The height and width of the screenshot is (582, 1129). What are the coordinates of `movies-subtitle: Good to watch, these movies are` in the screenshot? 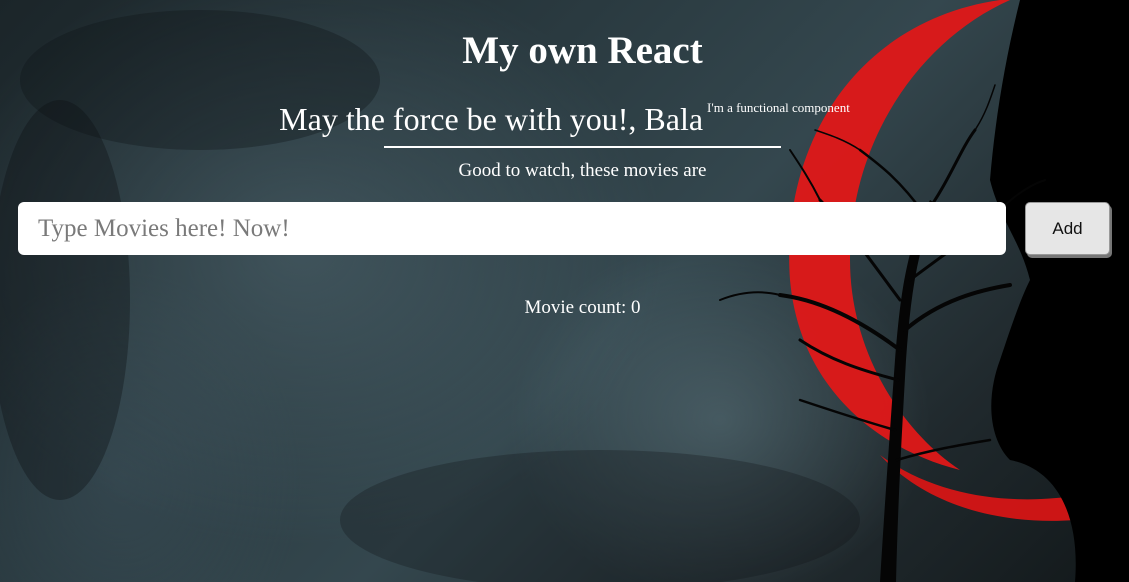 It's located at (582, 170).